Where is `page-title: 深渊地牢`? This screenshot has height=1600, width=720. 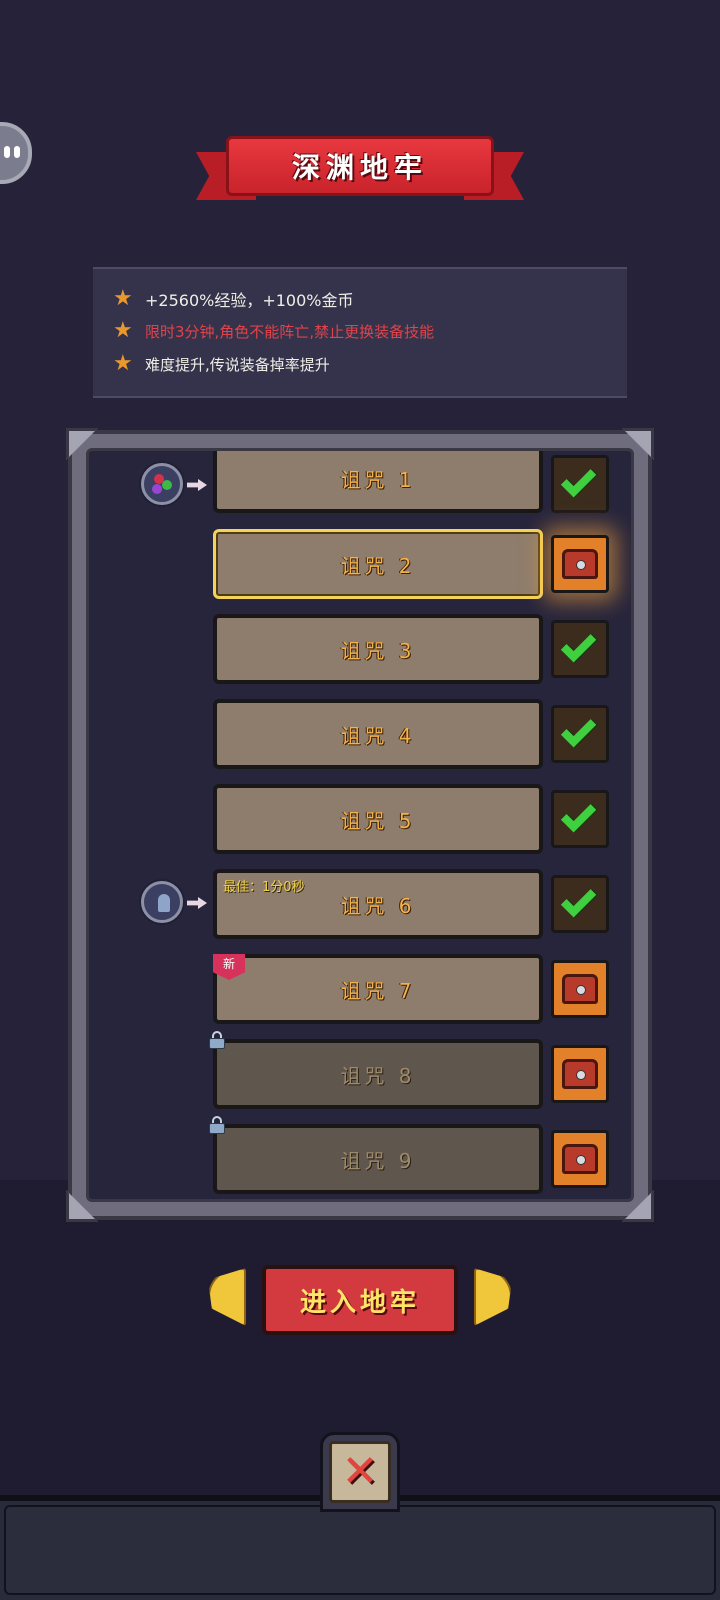
page-title: 深渊地牢 is located at coordinates (359, 167).